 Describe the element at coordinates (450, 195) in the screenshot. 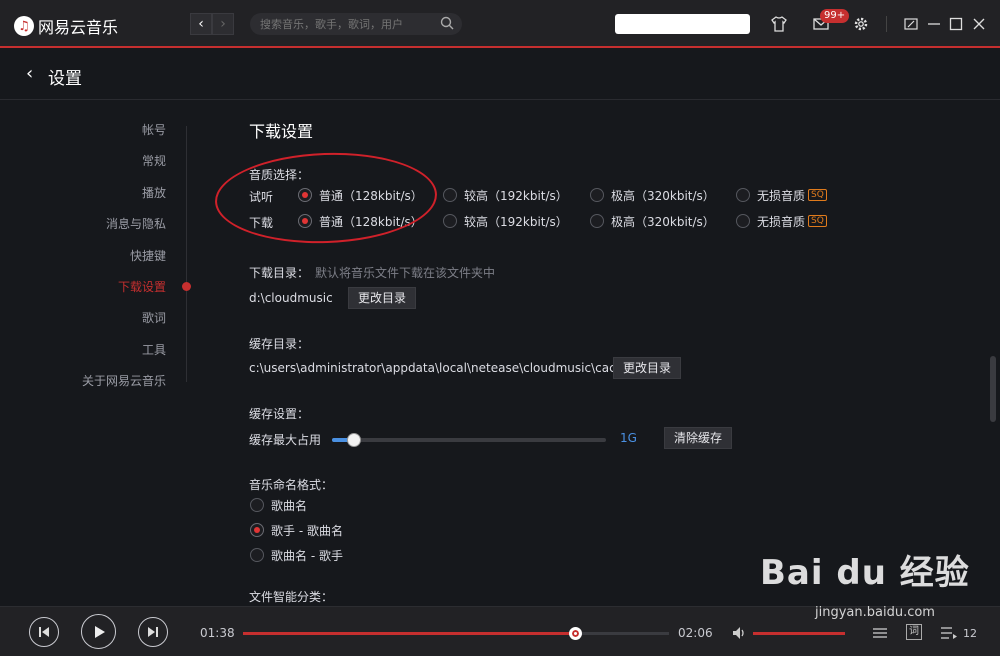

I see `listen-quality-radio-high` at that location.